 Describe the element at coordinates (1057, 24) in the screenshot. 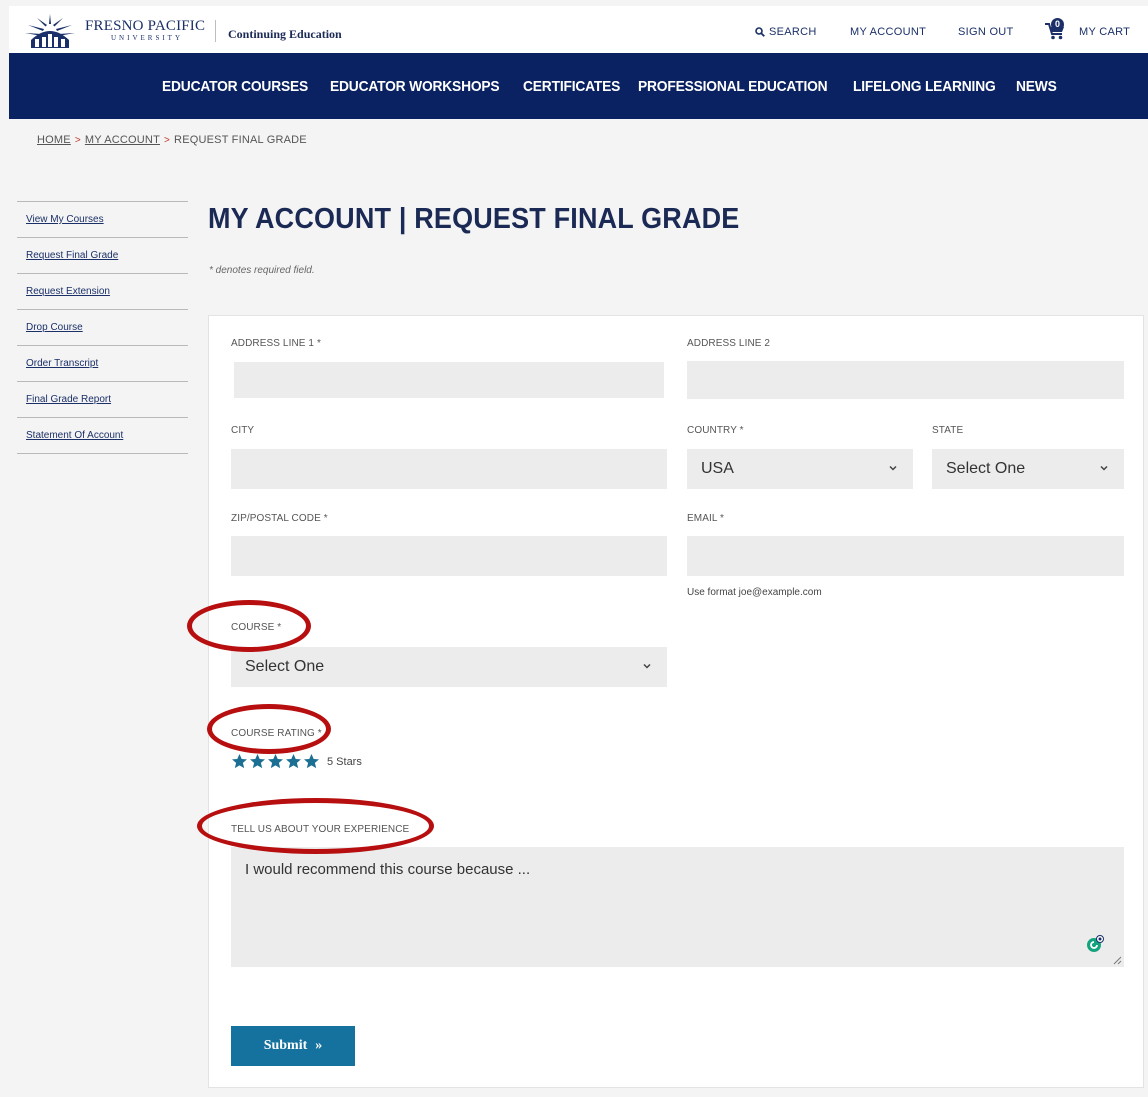

I see `cart-count-badge: 0` at that location.